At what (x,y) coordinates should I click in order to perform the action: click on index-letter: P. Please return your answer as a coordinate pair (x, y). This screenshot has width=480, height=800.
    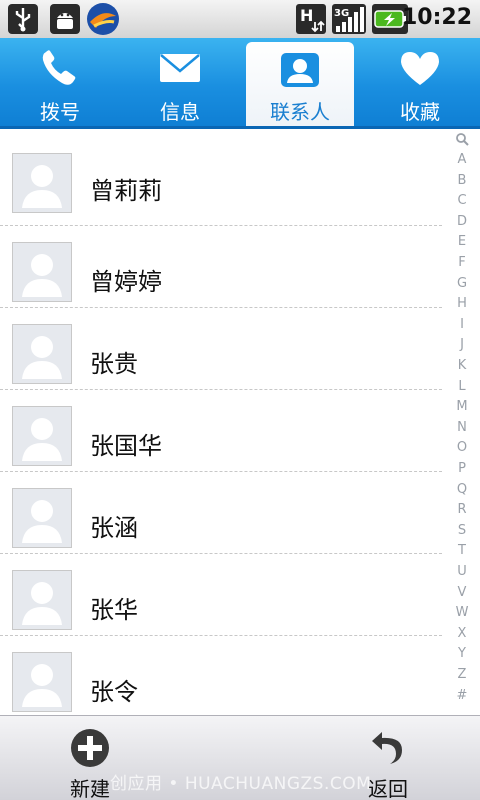
    Looking at the image, I should click on (462, 468).